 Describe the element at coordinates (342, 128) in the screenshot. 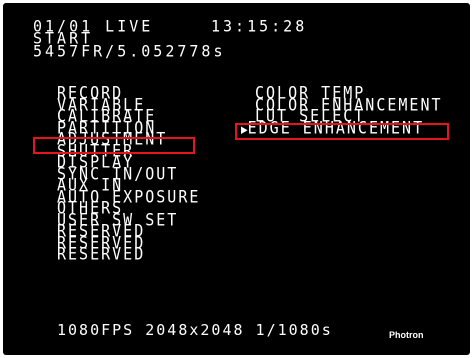

I see `submenu-item-edge-enhancement: ▶EDGE ENHANCEMENT` at that location.